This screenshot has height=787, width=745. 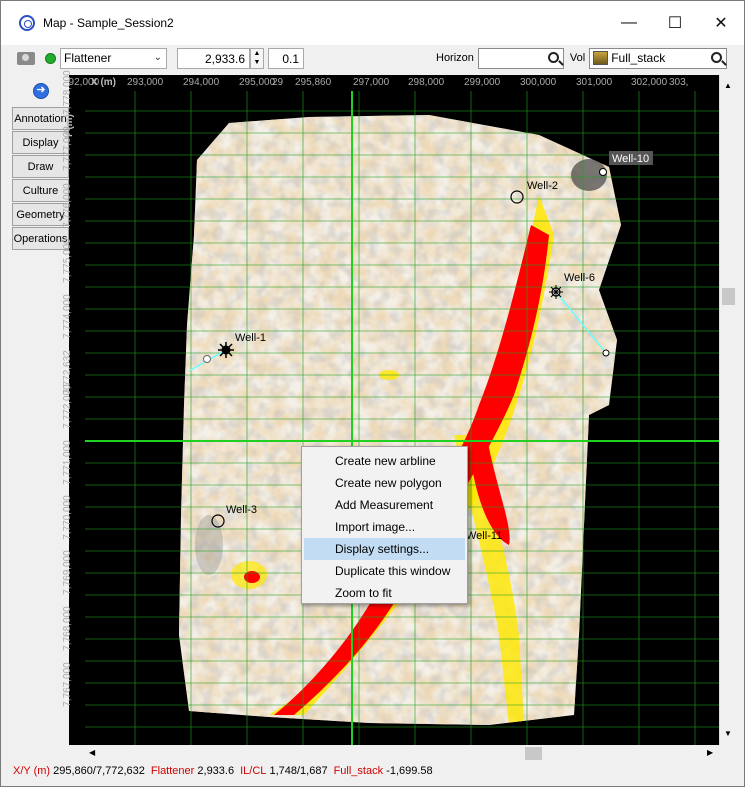 What do you see at coordinates (145, 82) in the screenshot?
I see `x-tick-label: 293,000` at bounding box center [145, 82].